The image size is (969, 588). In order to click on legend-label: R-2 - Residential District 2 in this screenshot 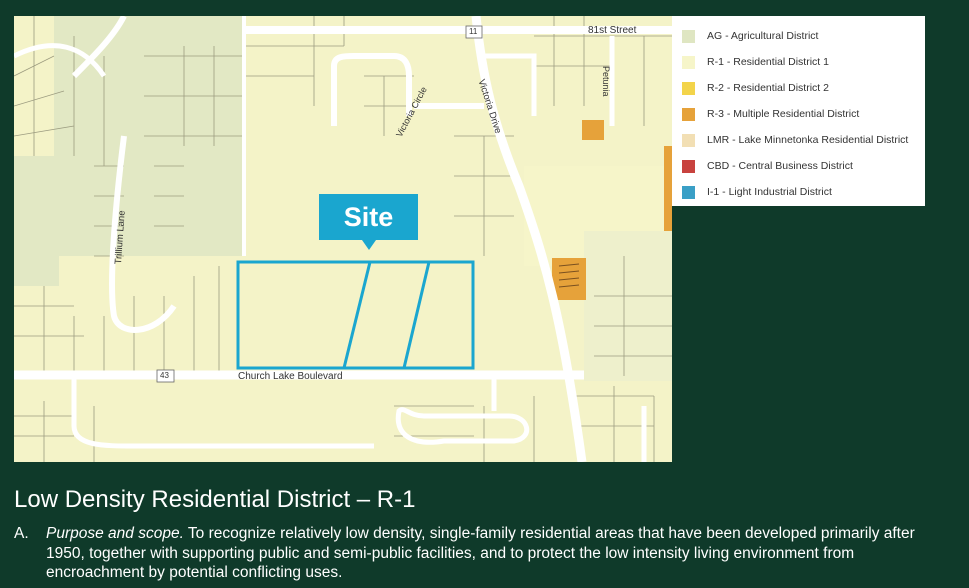, I will do `click(768, 88)`.